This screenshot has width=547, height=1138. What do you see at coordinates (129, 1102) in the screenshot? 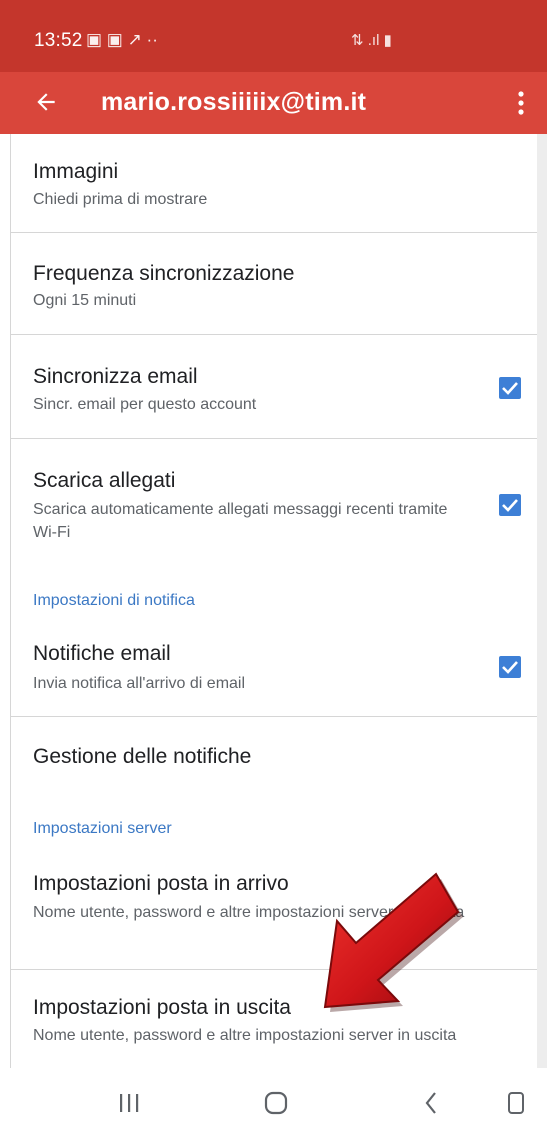
I see `recents-icon` at bounding box center [129, 1102].